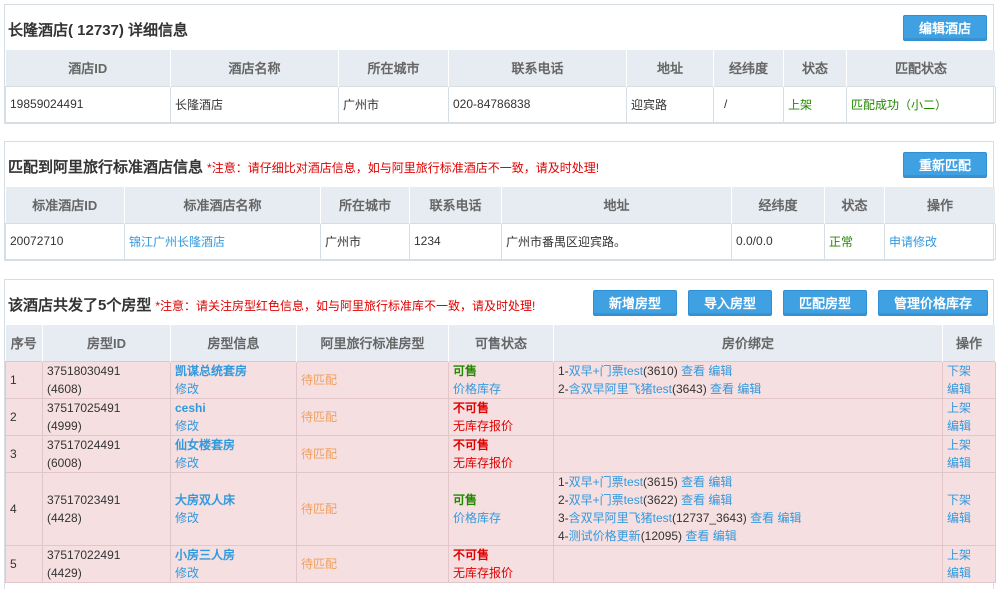 The image size is (1000, 589). Describe the element at coordinates (500, 343) in the screenshot. I see `room-types-header-row: 序号 房型ID 房型信息 阿里旅行标准房型 可售状态 房价绑定 操作` at that location.